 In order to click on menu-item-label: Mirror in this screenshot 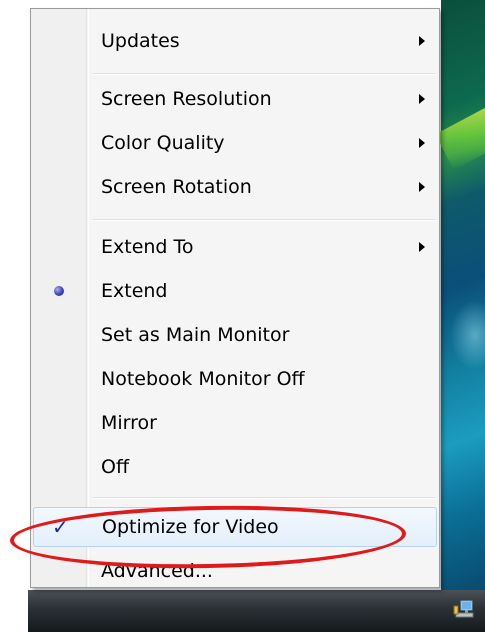, I will do `click(129, 423)`.